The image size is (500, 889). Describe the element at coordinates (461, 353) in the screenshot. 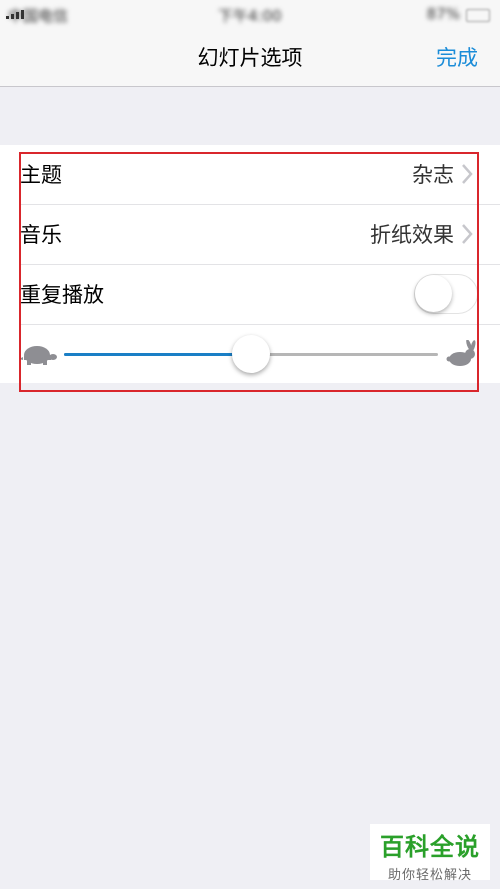

I see `rabbit-icon` at that location.